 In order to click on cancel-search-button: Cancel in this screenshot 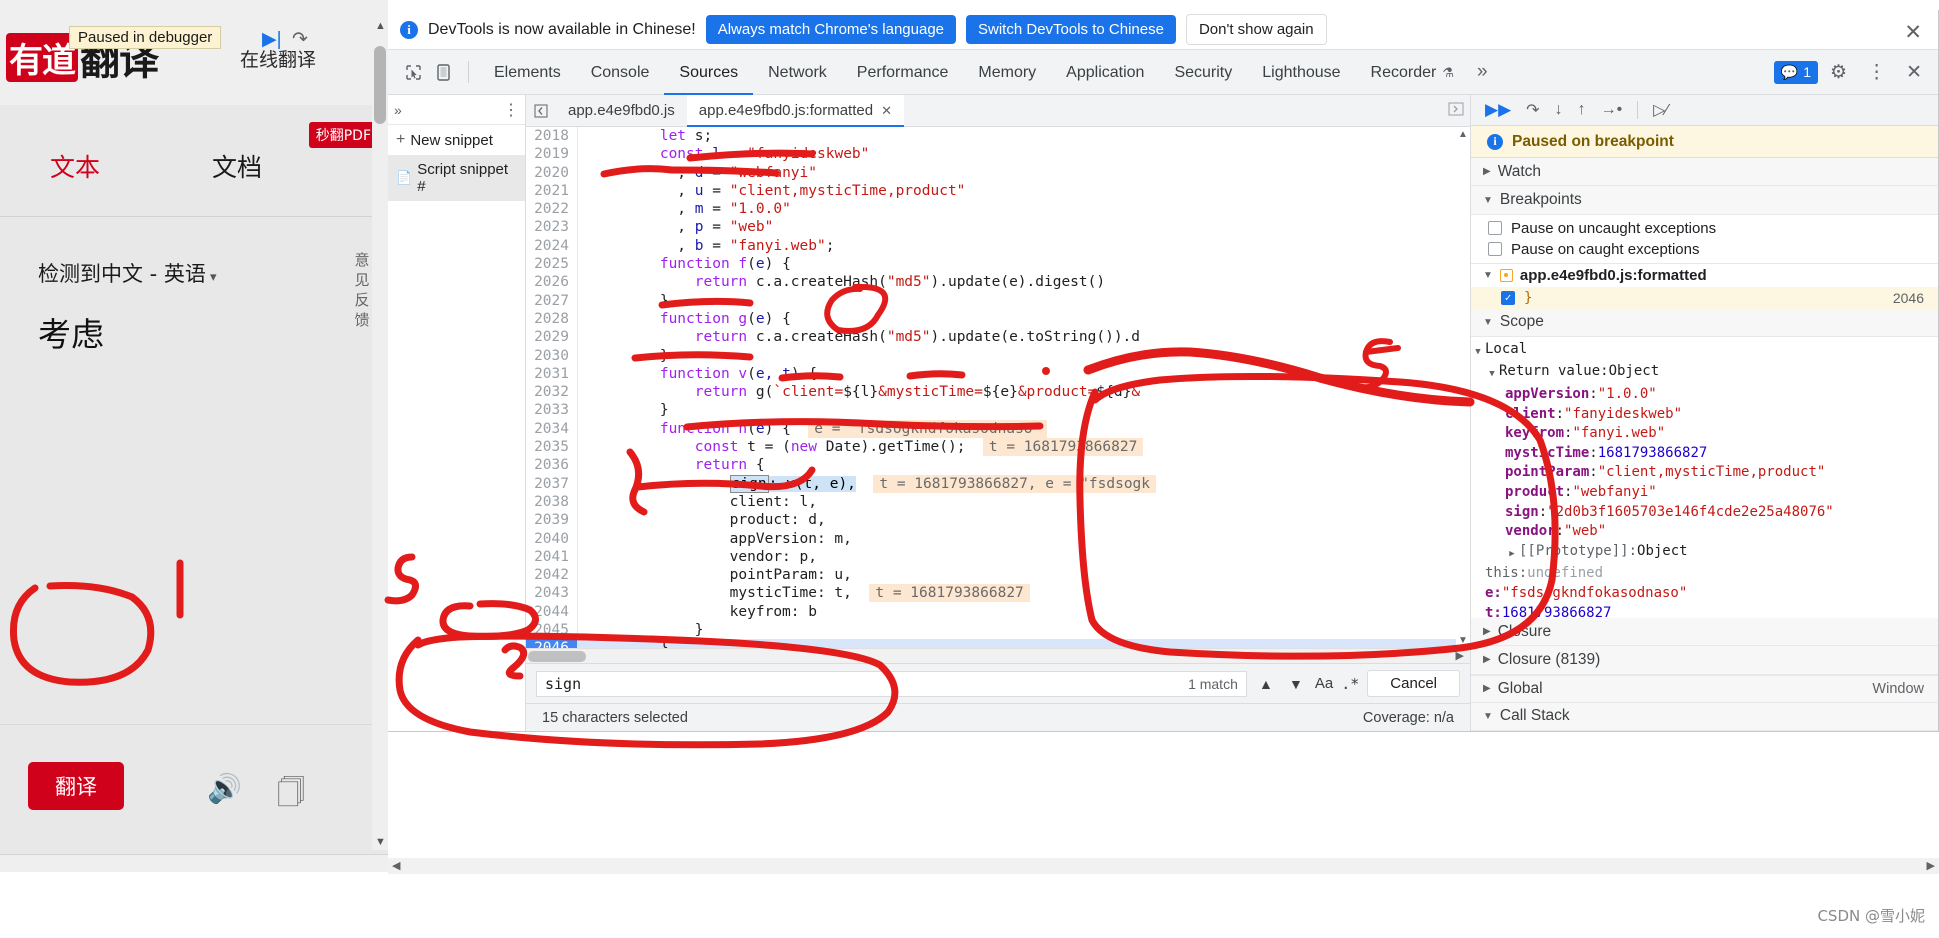, I will do `click(1413, 683)`.